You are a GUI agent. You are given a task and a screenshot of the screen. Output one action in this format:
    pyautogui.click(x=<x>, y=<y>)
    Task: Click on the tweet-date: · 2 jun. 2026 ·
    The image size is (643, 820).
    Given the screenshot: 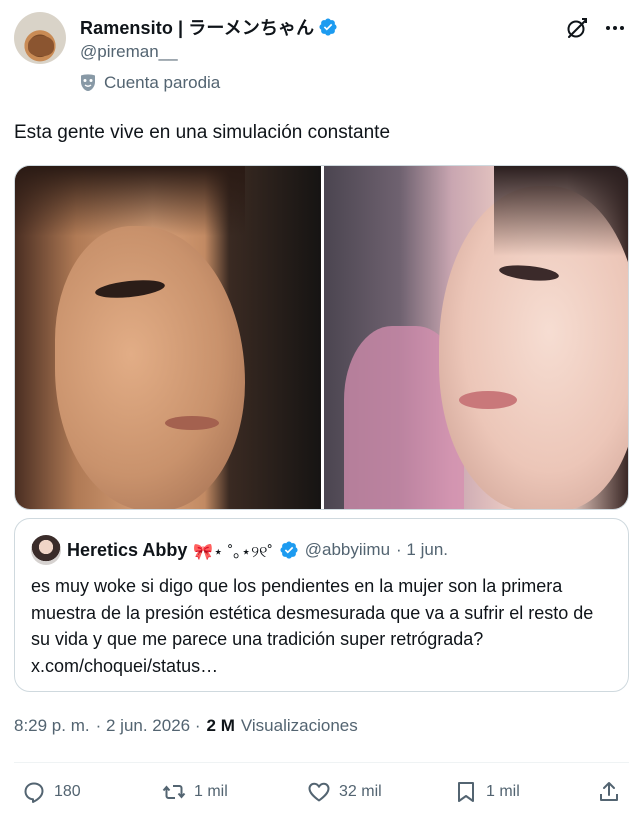 What is the action you would take?
    pyautogui.click(x=148, y=726)
    